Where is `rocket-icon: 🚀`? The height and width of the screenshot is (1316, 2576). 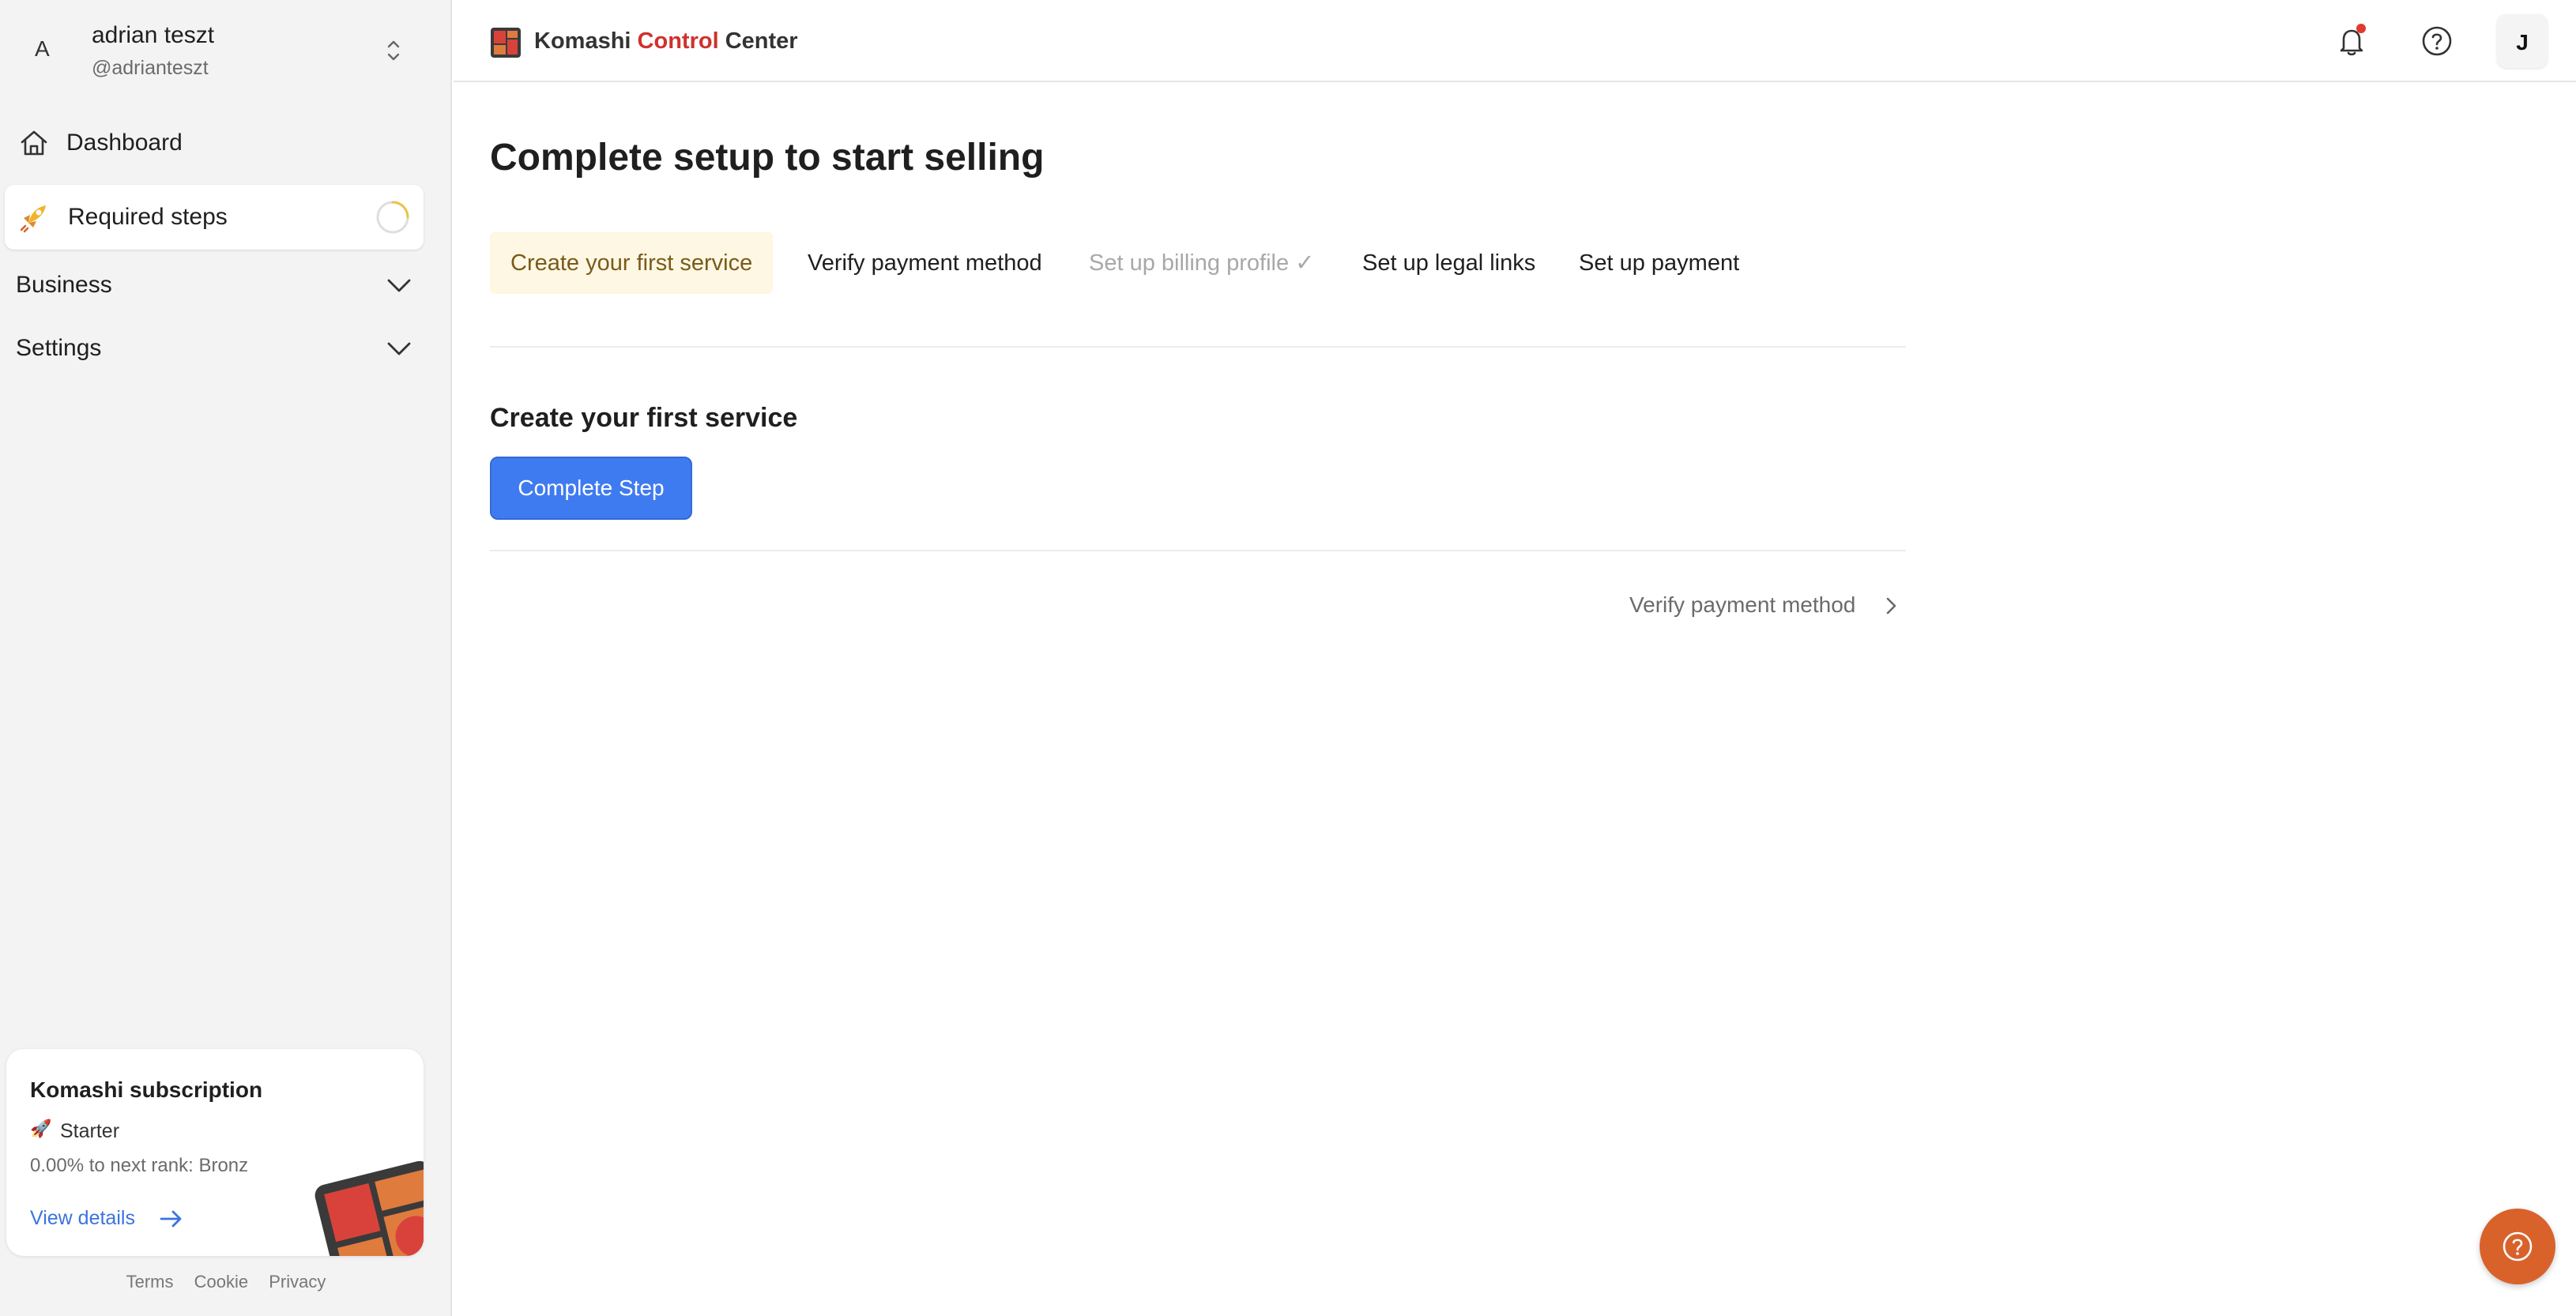 rocket-icon: 🚀 is located at coordinates (41, 1128).